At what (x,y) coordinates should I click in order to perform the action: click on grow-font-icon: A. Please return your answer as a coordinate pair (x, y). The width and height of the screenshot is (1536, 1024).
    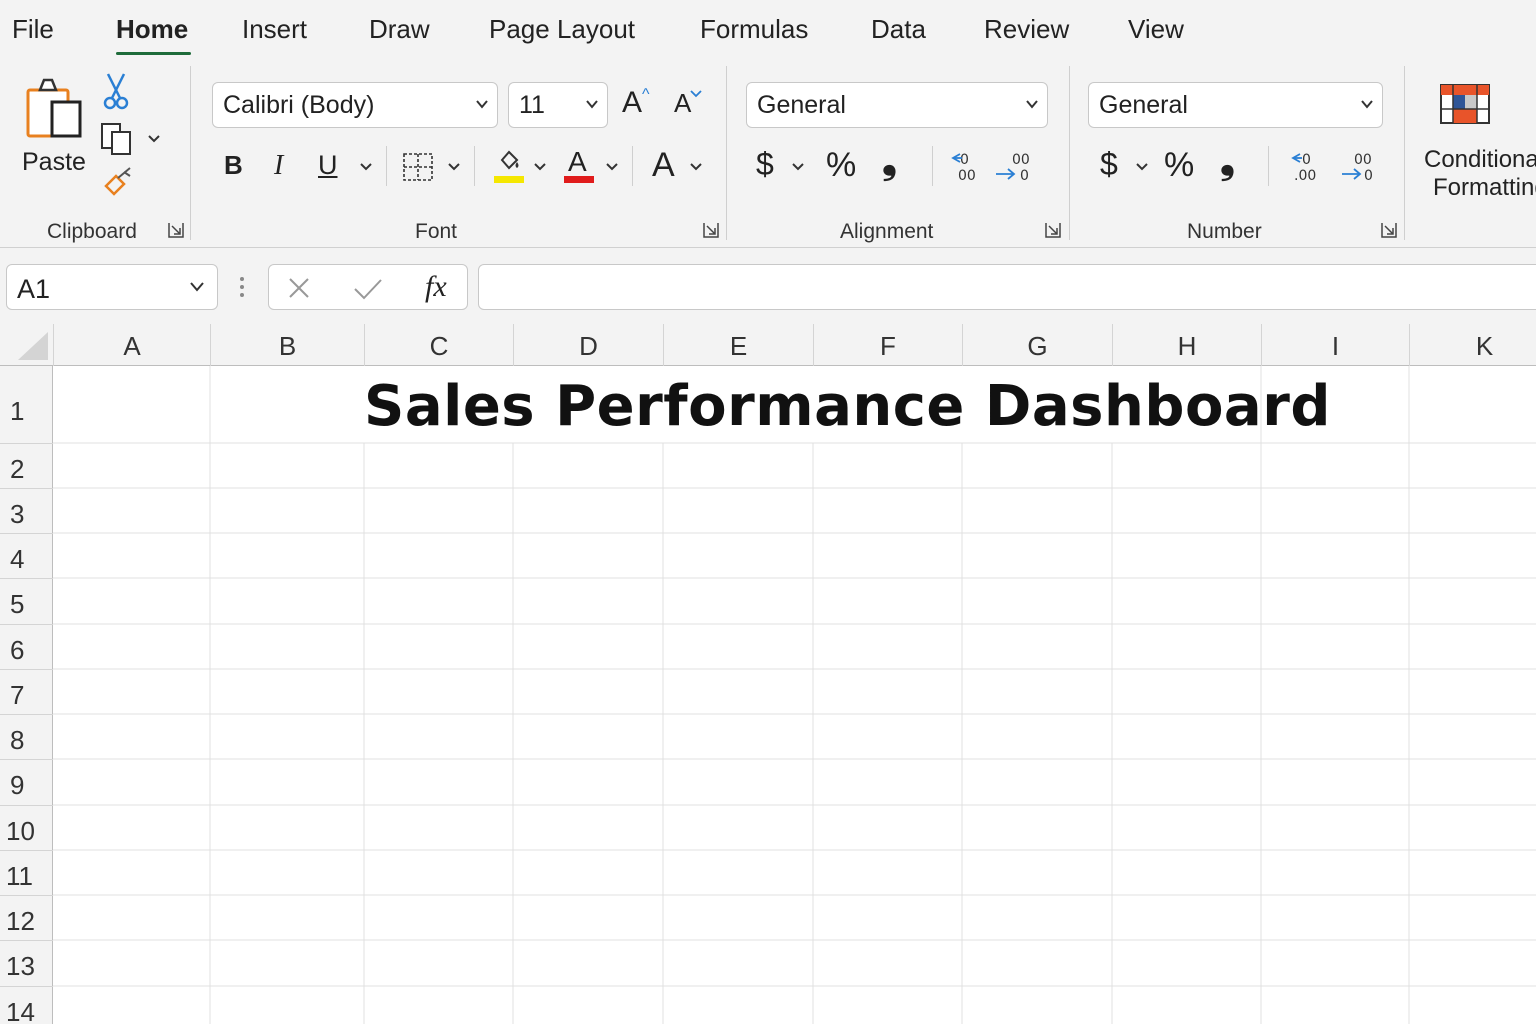
    Looking at the image, I should click on (632, 102).